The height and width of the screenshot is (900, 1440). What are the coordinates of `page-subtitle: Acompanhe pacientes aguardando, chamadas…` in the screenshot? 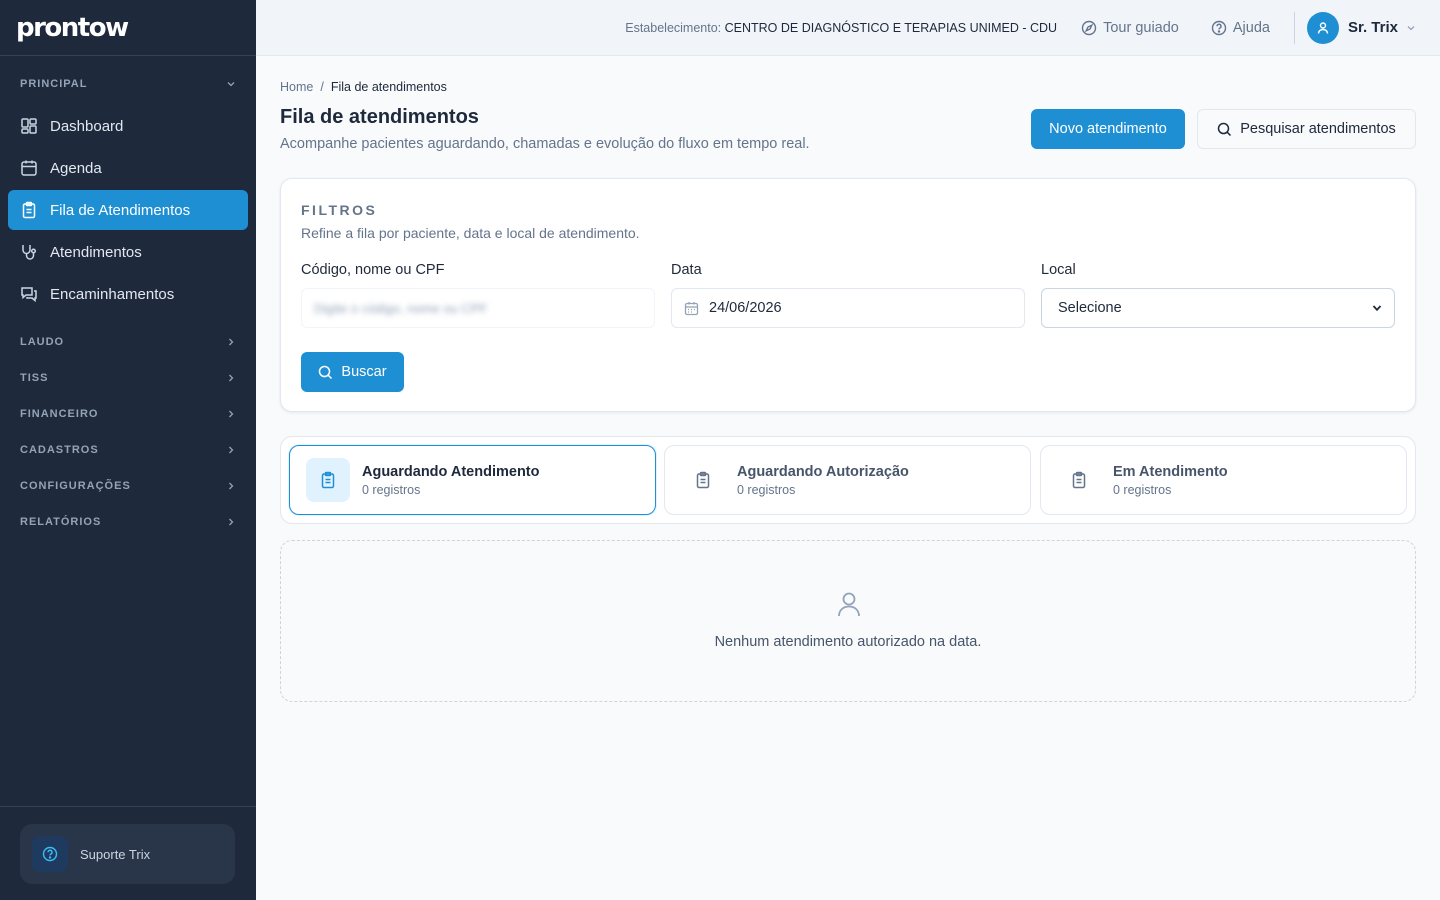 It's located at (545, 144).